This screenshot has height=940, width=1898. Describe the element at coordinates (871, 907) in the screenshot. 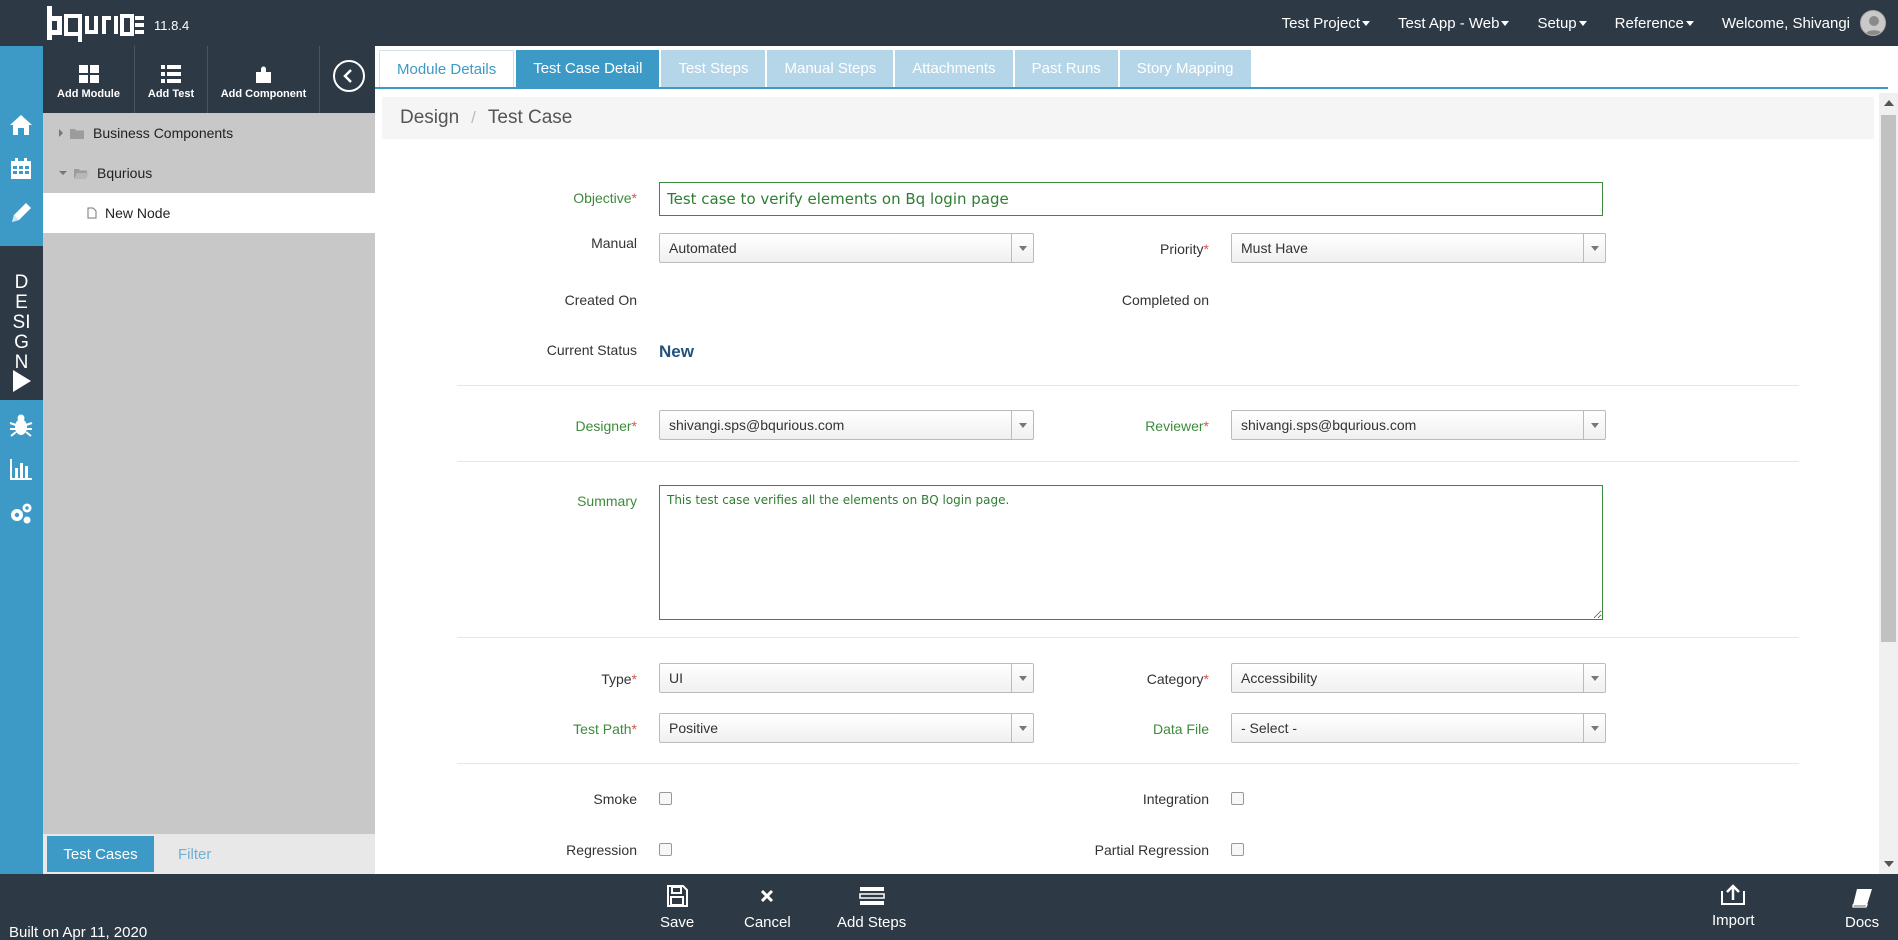

I see `add-steps-button: Add Steps` at that location.